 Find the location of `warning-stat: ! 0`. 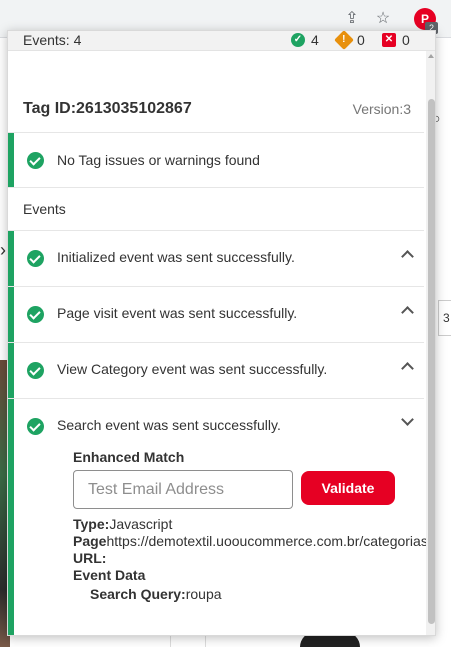

warning-stat: ! 0 is located at coordinates (349, 40).